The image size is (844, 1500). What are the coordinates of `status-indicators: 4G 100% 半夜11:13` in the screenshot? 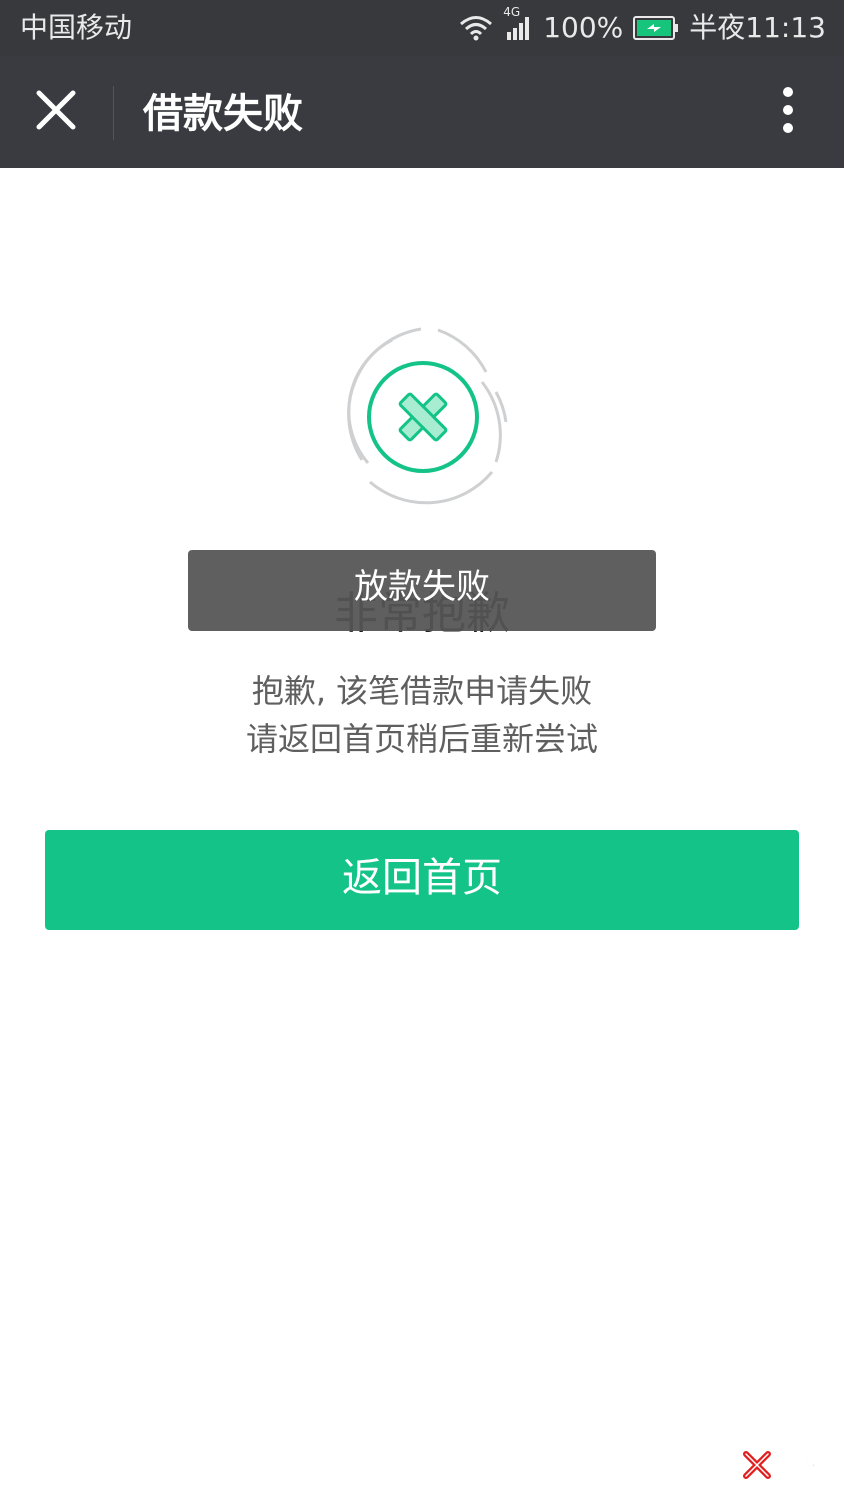 It's located at (642, 26).